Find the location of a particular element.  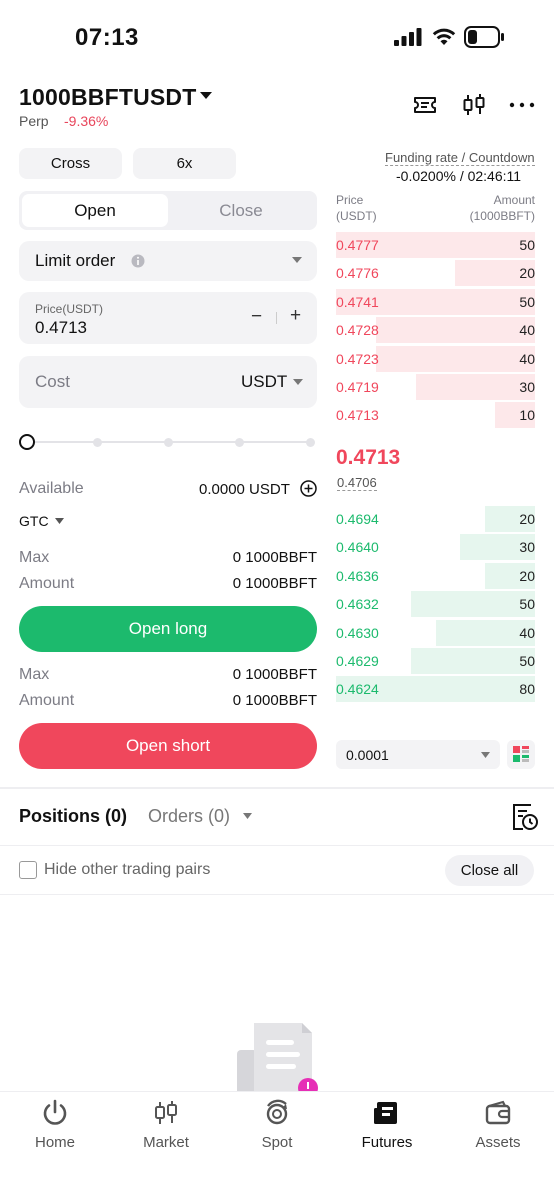

ask-row: 0.4777 50 is located at coordinates (435, 246).